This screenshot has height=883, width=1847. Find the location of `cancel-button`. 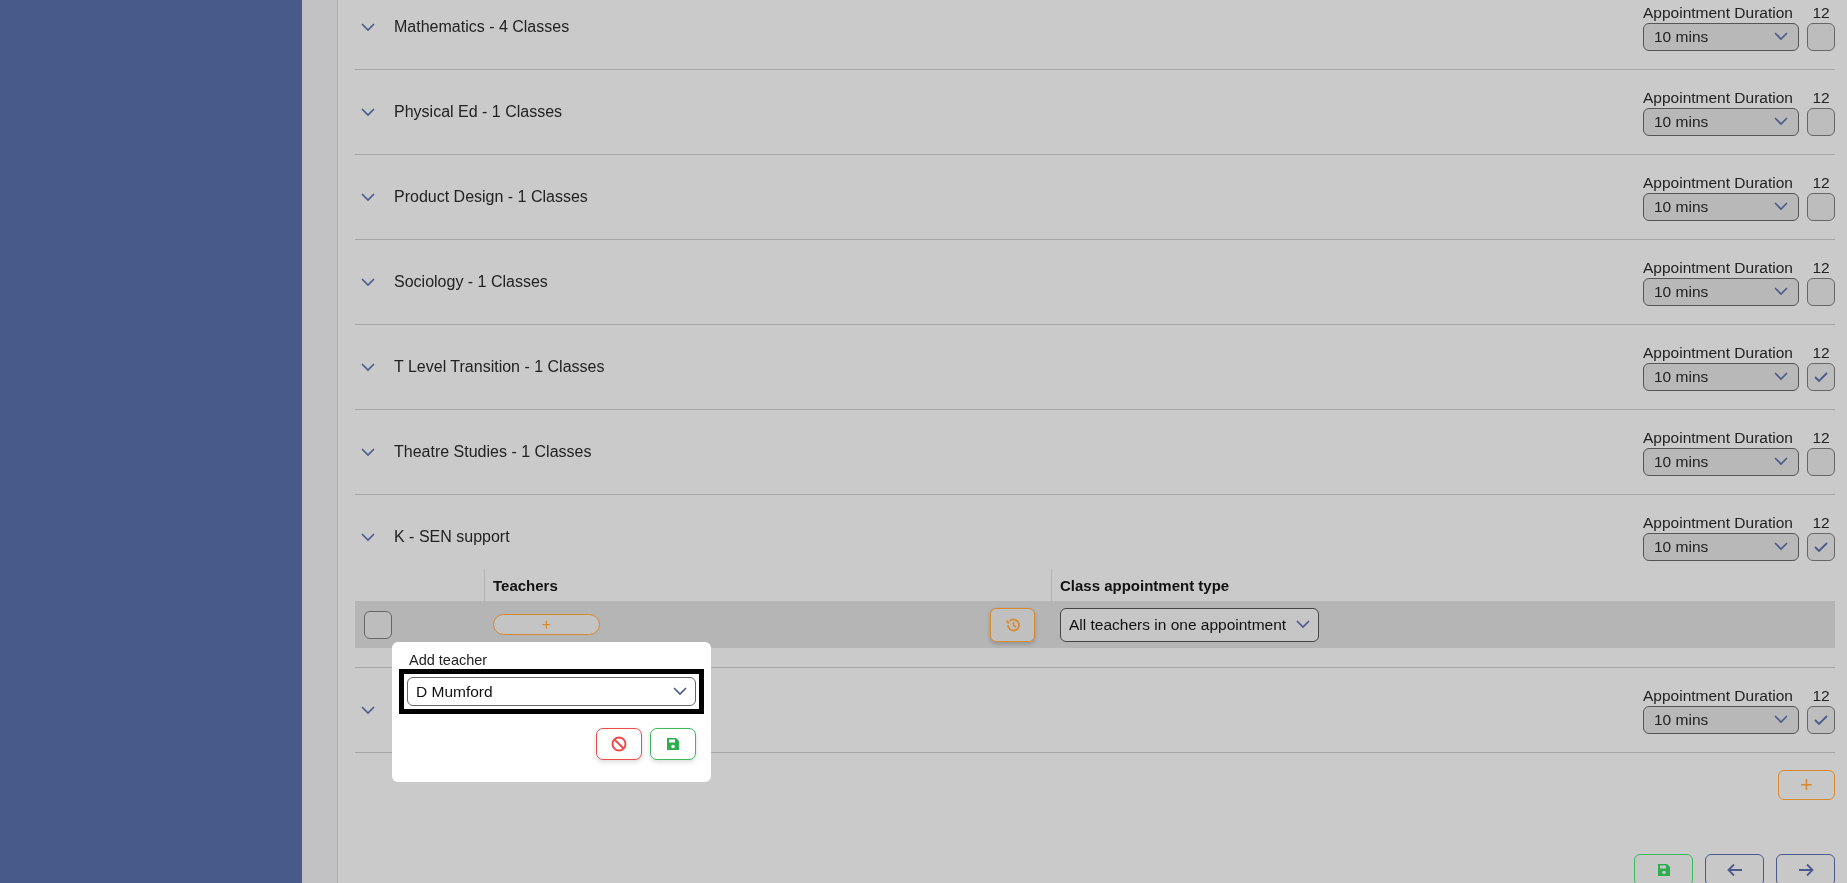

cancel-button is located at coordinates (619, 744).